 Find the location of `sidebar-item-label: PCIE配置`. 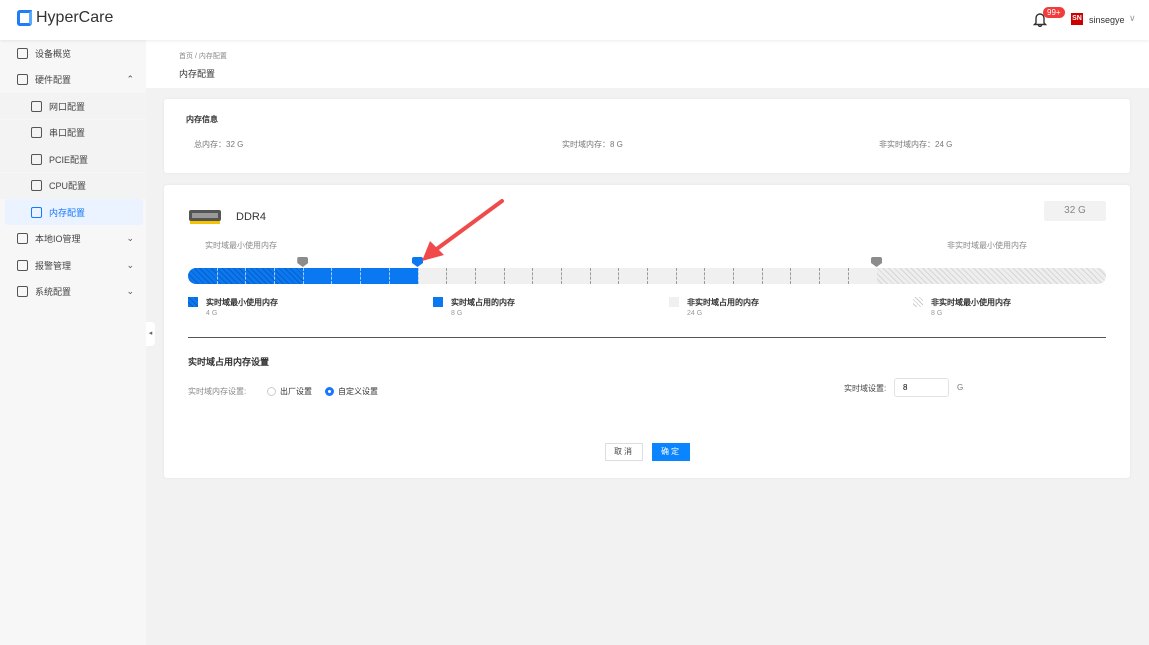

sidebar-item-label: PCIE配置 is located at coordinates (69, 159).